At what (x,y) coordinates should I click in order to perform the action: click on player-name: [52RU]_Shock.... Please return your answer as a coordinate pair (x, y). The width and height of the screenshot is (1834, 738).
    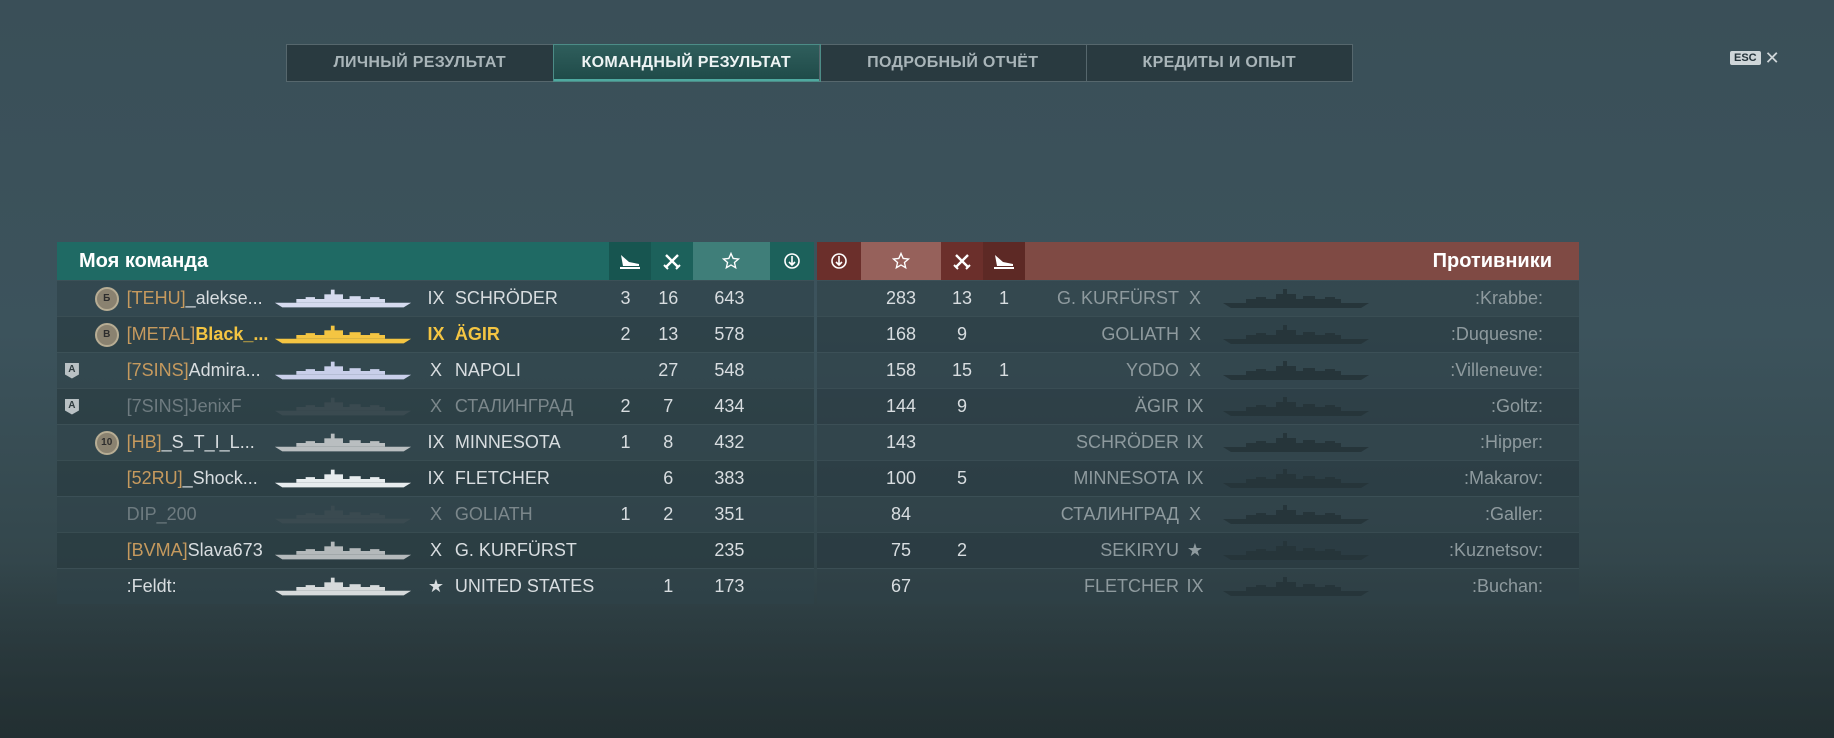
    Looking at the image, I should click on (200, 478).